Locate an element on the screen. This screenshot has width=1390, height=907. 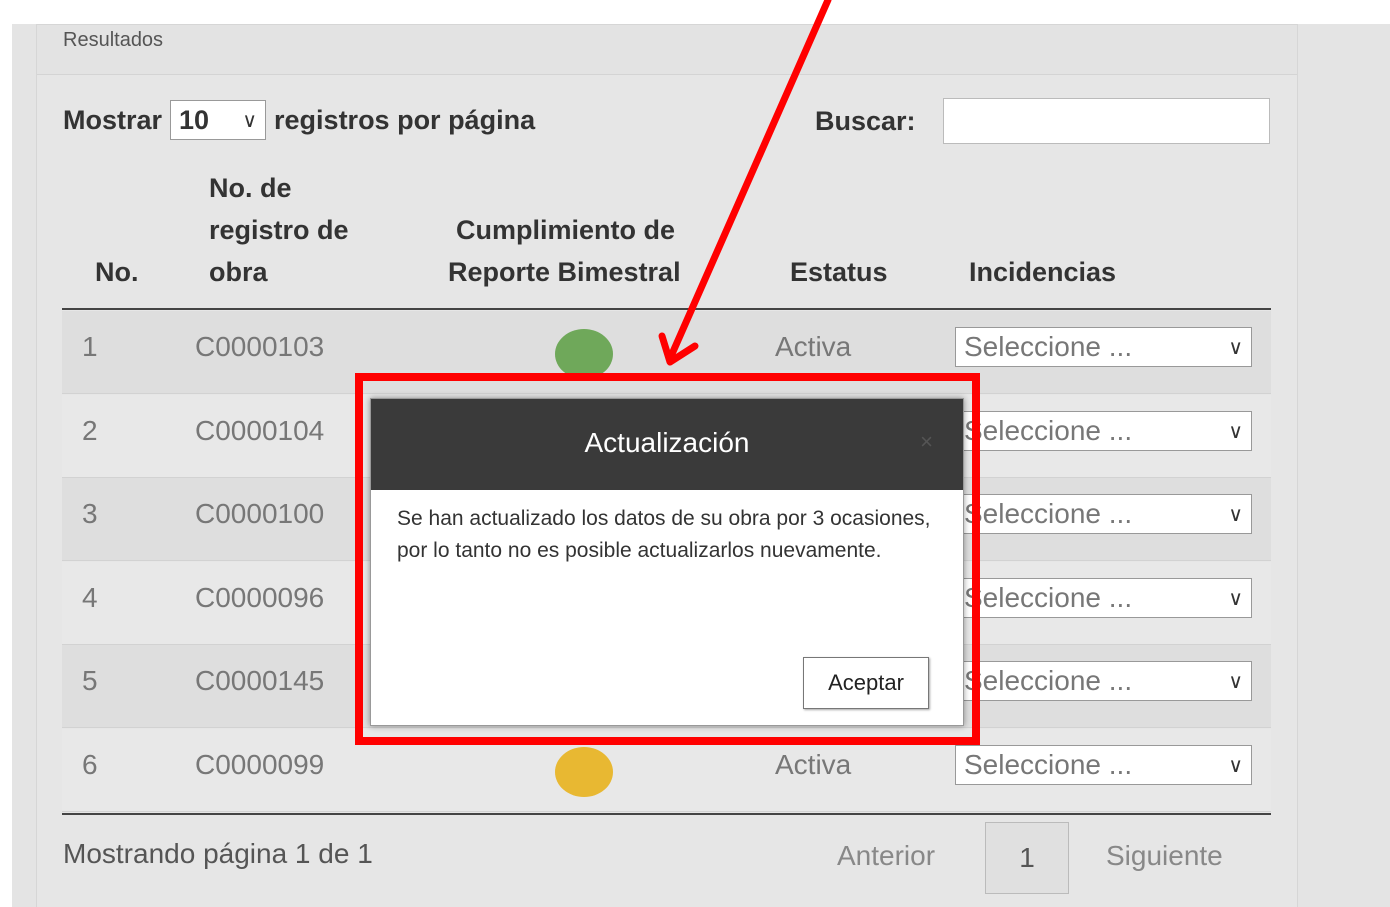
page-1-button: 1 is located at coordinates (1027, 858).